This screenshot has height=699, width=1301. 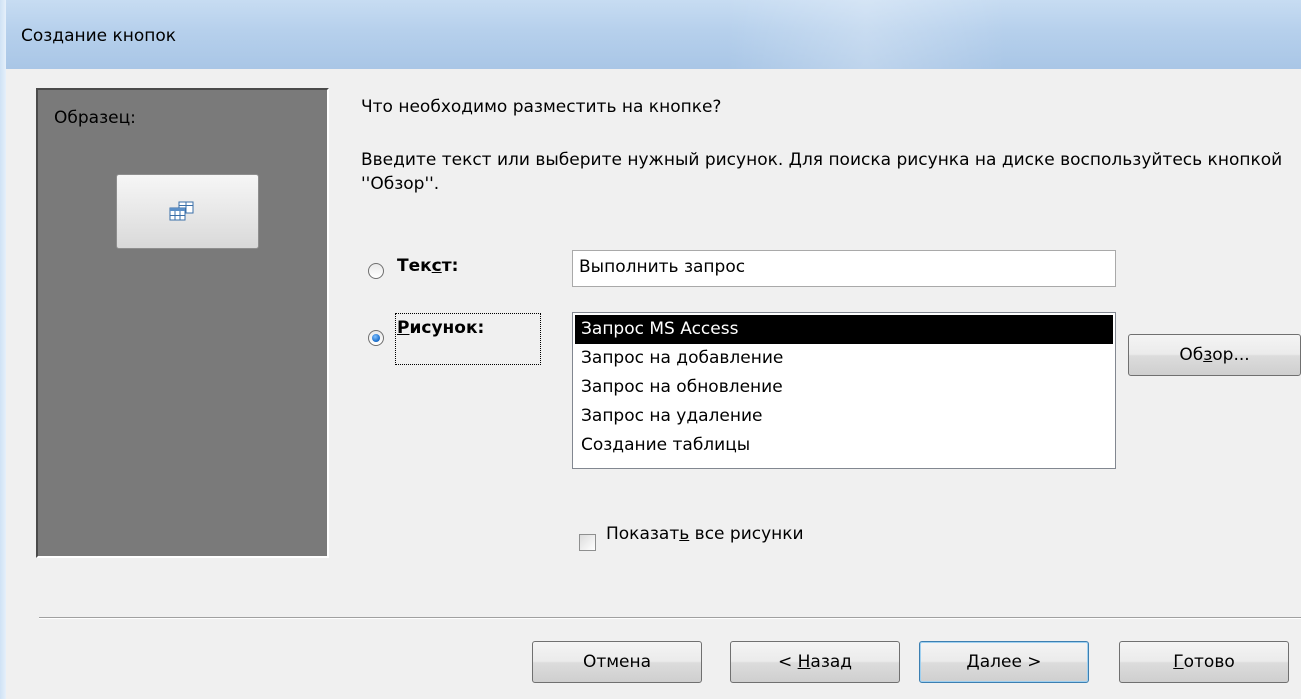 What do you see at coordinates (1010, 662) in the screenshot?
I see `next-label-end: алее >` at bounding box center [1010, 662].